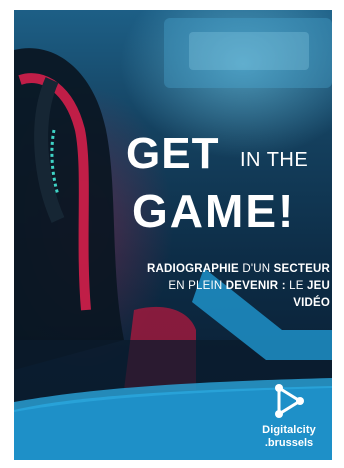 This screenshot has height=468, width=344. Describe the element at coordinates (255, 286) in the screenshot. I see `subtitle-word: DEVENIR :` at that location.